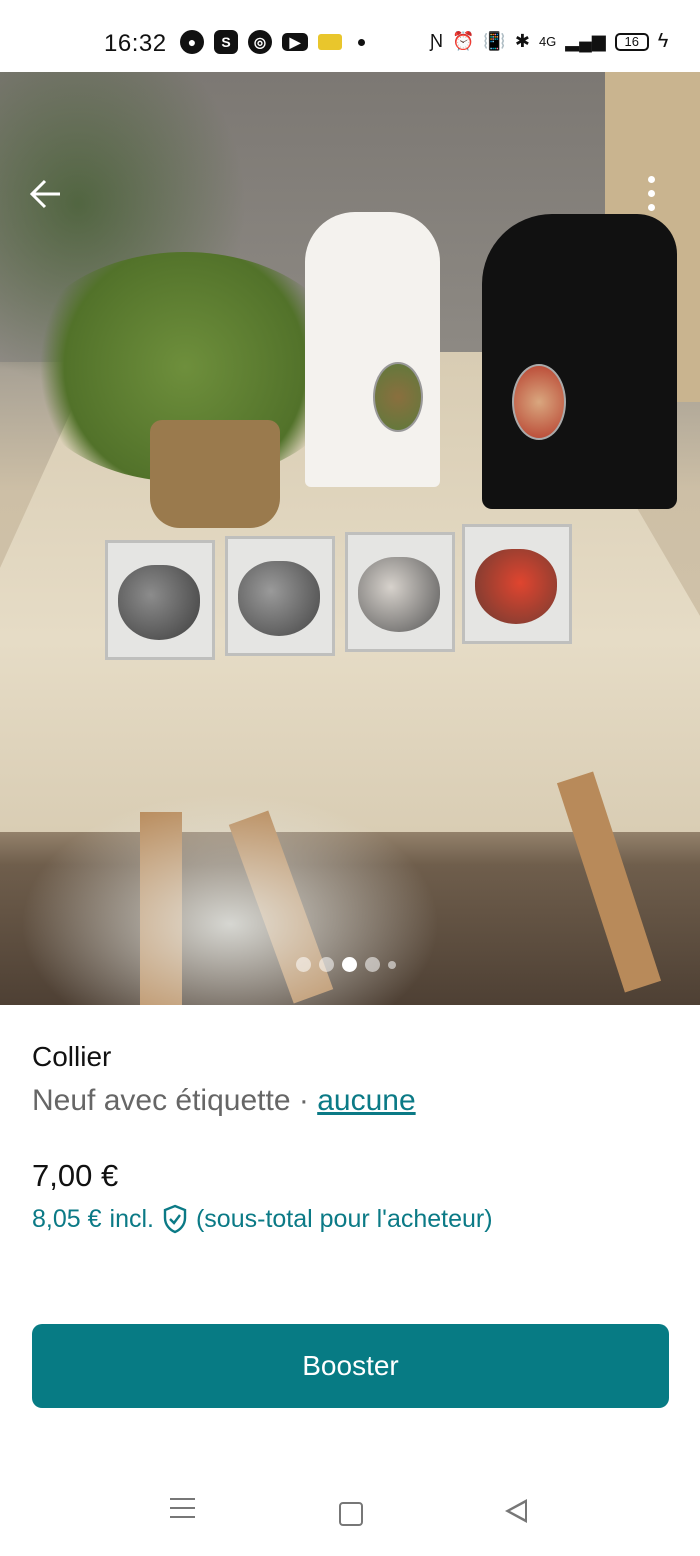 This screenshot has height=1556, width=700. What do you see at coordinates (192, 42) in the screenshot?
I see `chat-icon: ●` at bounding box center [192, 42].